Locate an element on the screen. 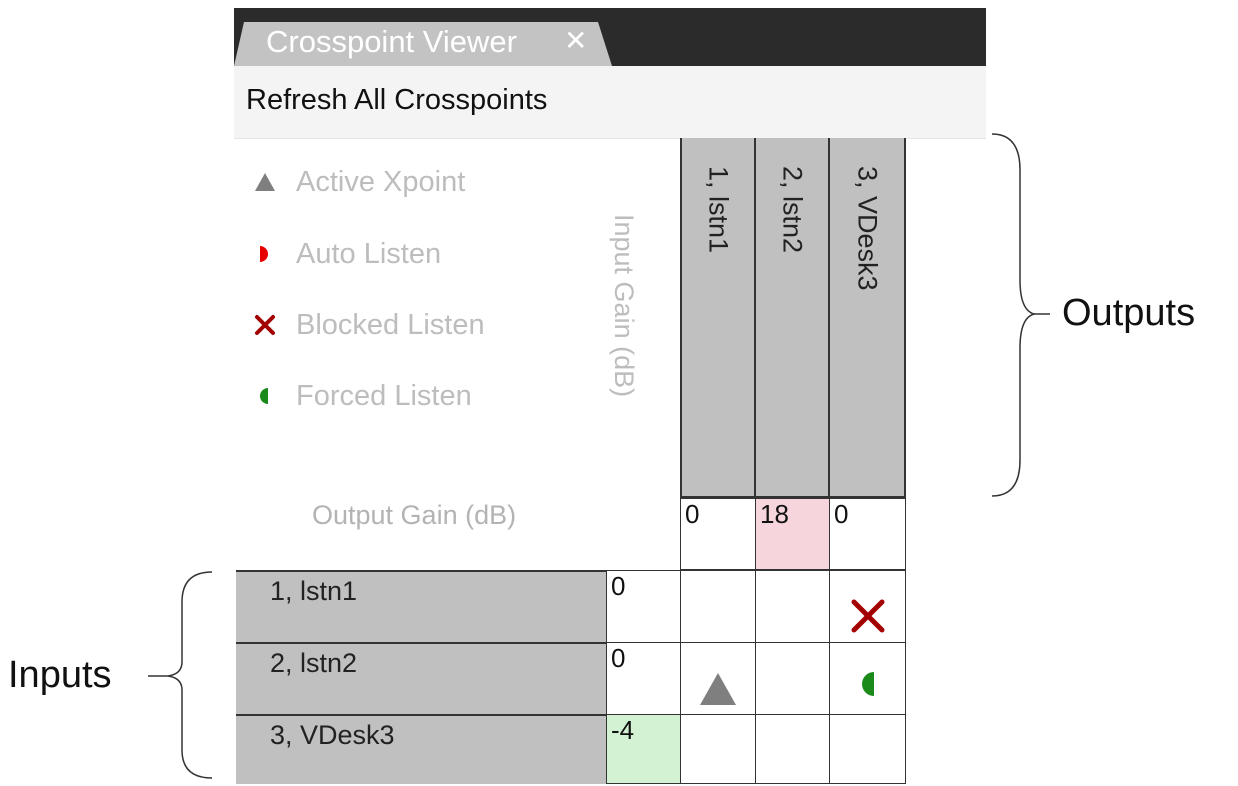 The width and height of the screenshot is (1238, 786). tab-title: Crosspoint Viewer is located at coordinates (391, 41).